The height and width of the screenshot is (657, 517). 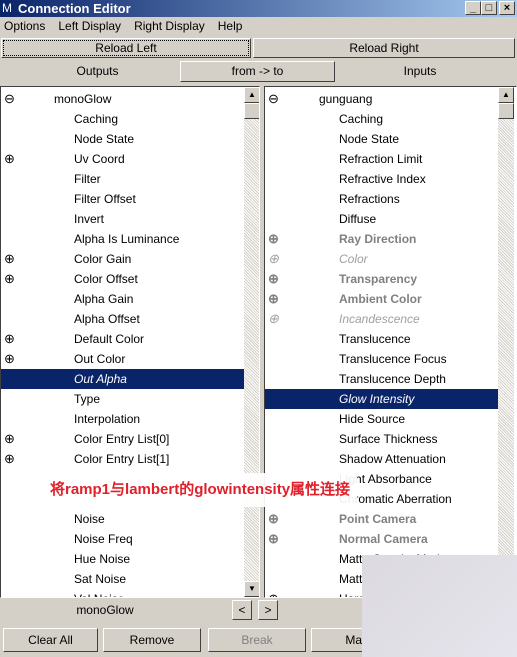 What do you see at coordinates (122, 99) in the screenshot?
I see `node-header: ⊖ monoGlow` at bounding box center [122, 99].